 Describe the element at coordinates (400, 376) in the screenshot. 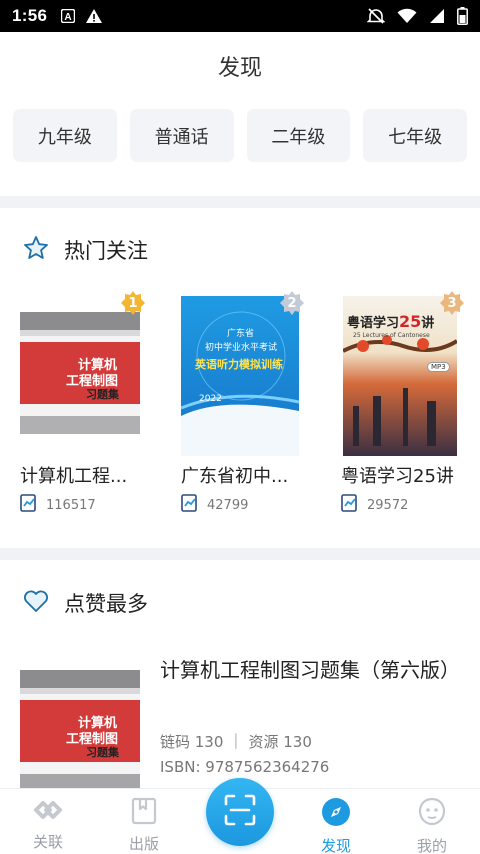

I see `book-cover: 粤语学习25讲 25 Lectures of Cantonese MP3` at that location.